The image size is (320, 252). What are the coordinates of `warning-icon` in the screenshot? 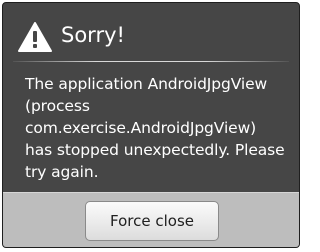 It's located at (35, 37).